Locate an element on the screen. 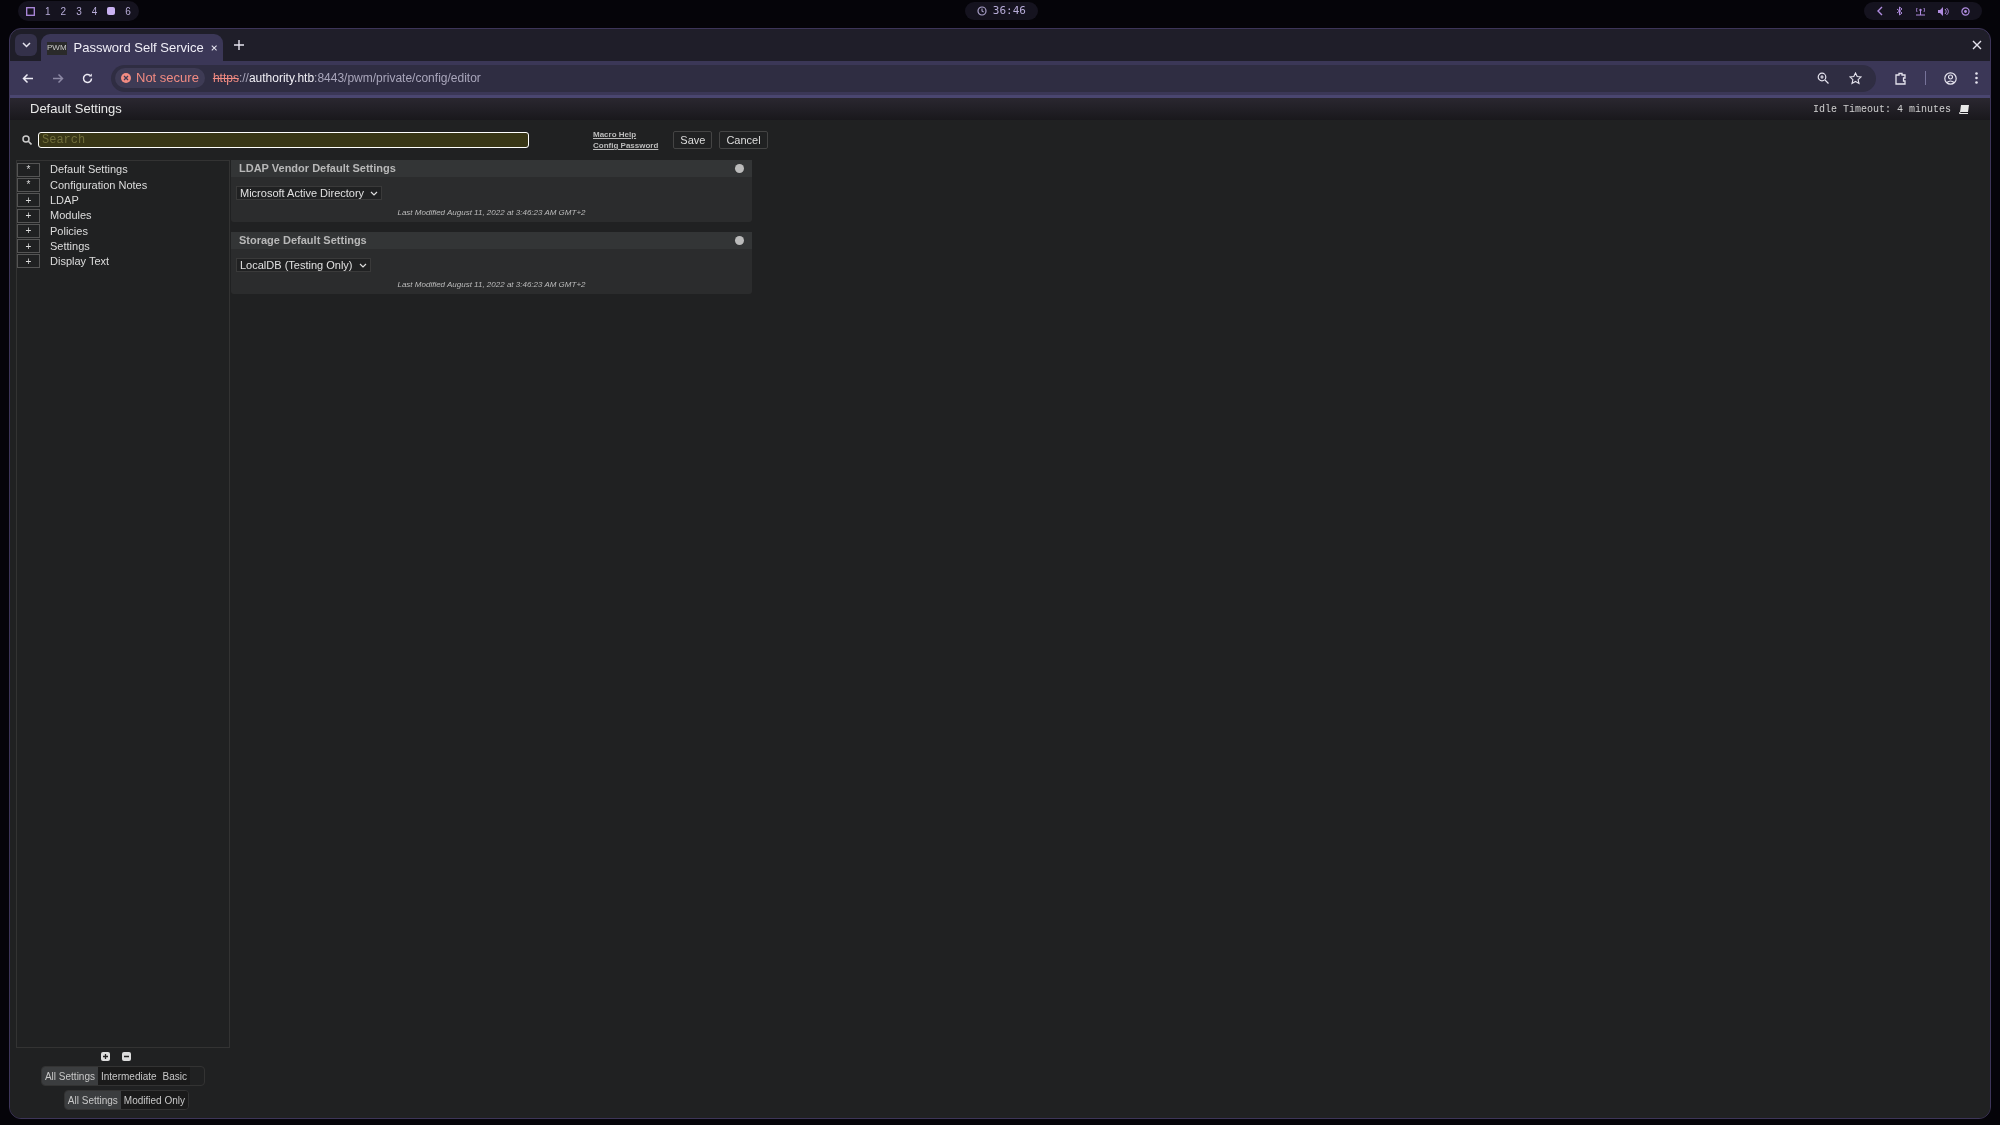 Image resolution: width=2000 pixels, height=1125 pixels. extensions-icon is located at coordinates (1900, 78).